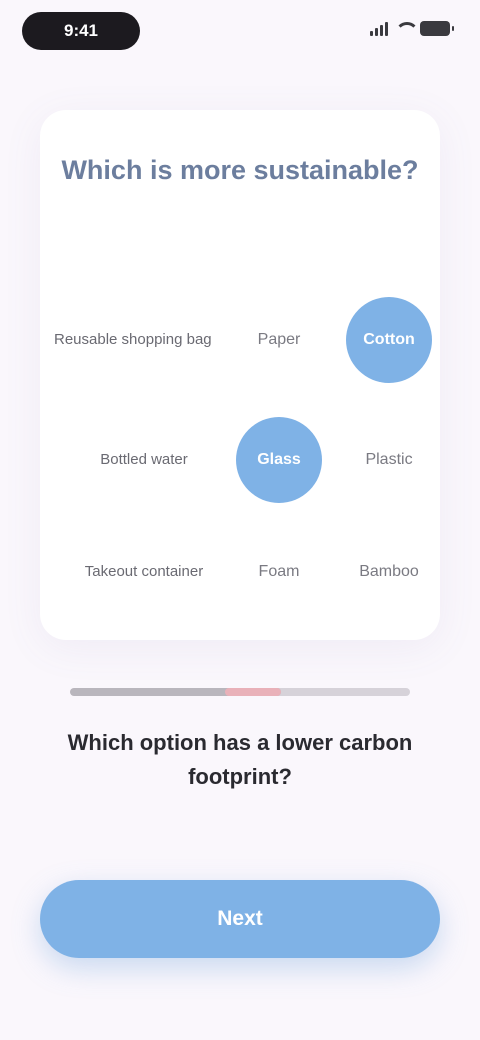  I want to click on comparison-row-3: Takeout container Foam Bamboo, so click(240, 572).